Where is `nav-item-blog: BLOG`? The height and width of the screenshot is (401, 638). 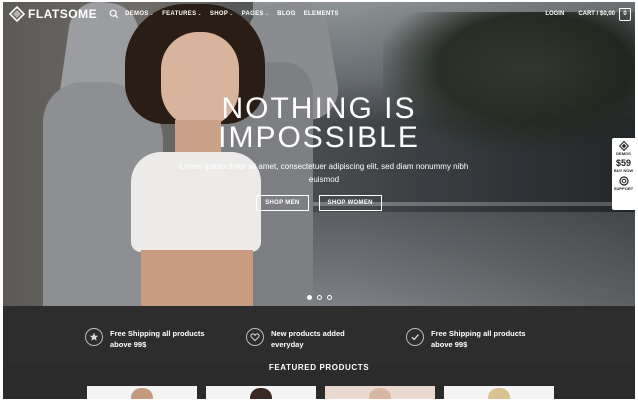 nav-item-blog: BLOG is located at coordinates (286, 14).